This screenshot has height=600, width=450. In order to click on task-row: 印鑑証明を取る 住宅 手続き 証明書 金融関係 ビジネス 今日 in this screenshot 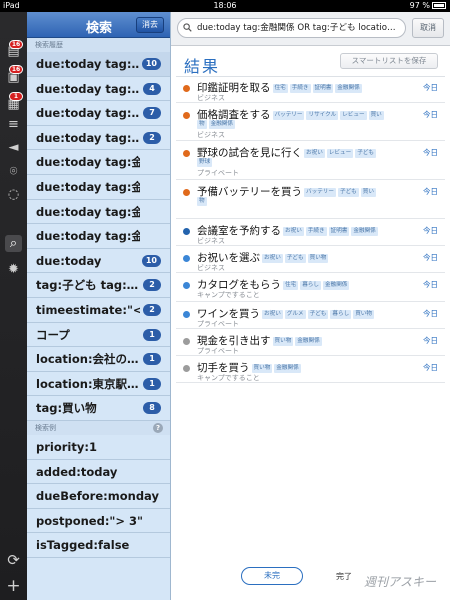, I will do `click(310, 89)`.